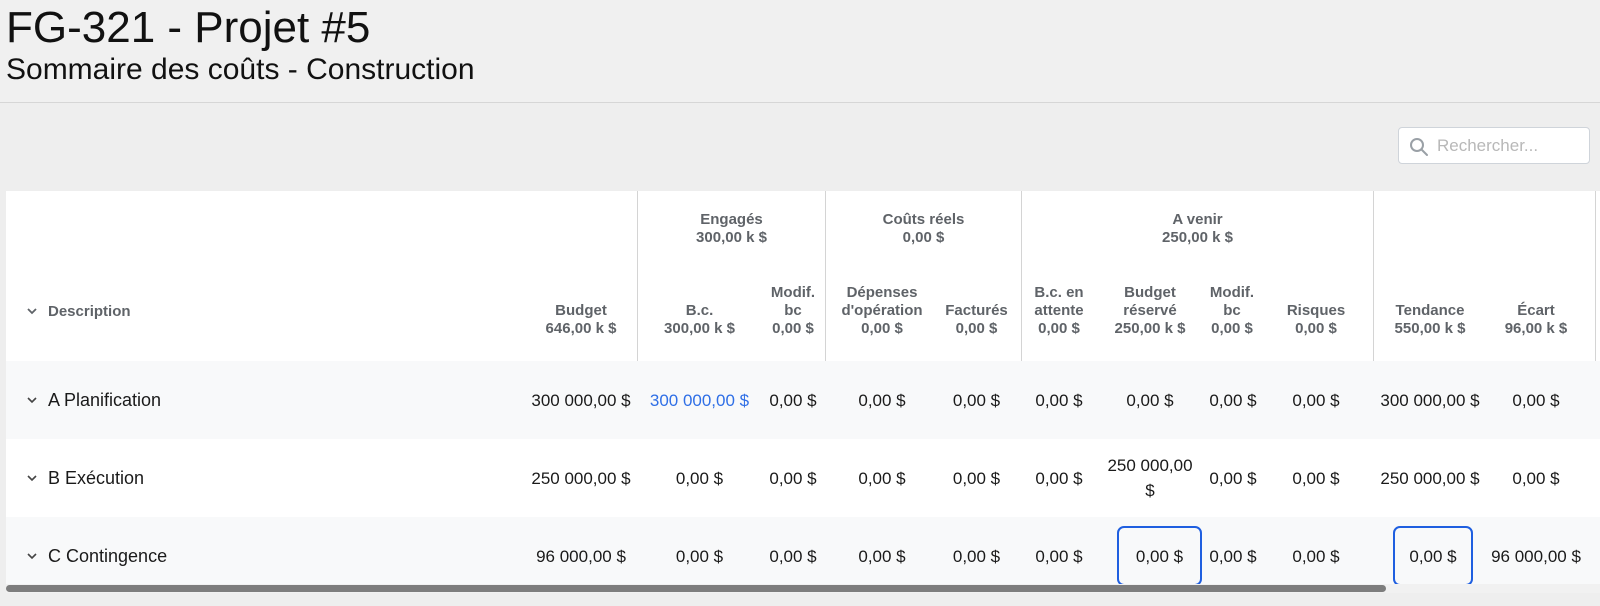  What do you see at coordinates (188, 27) in the screenshot?
I see `page-title: FG-321 - Projet #5` at bounding box center [188, 27].